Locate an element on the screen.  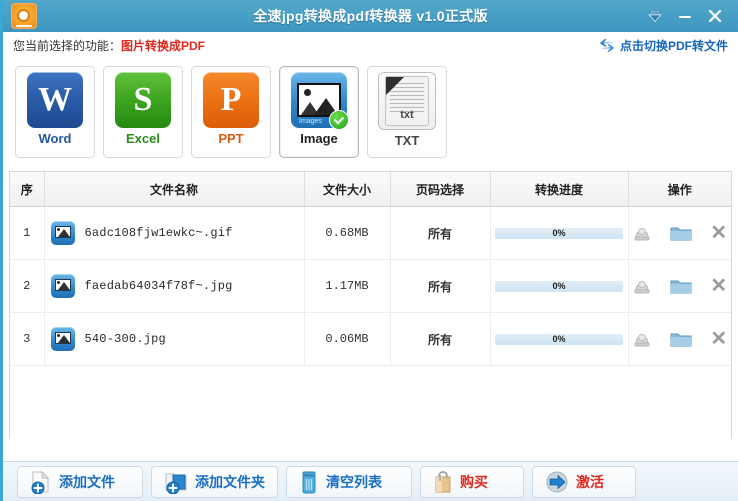
document-glyph: txt is located at coordinates (407, 101).